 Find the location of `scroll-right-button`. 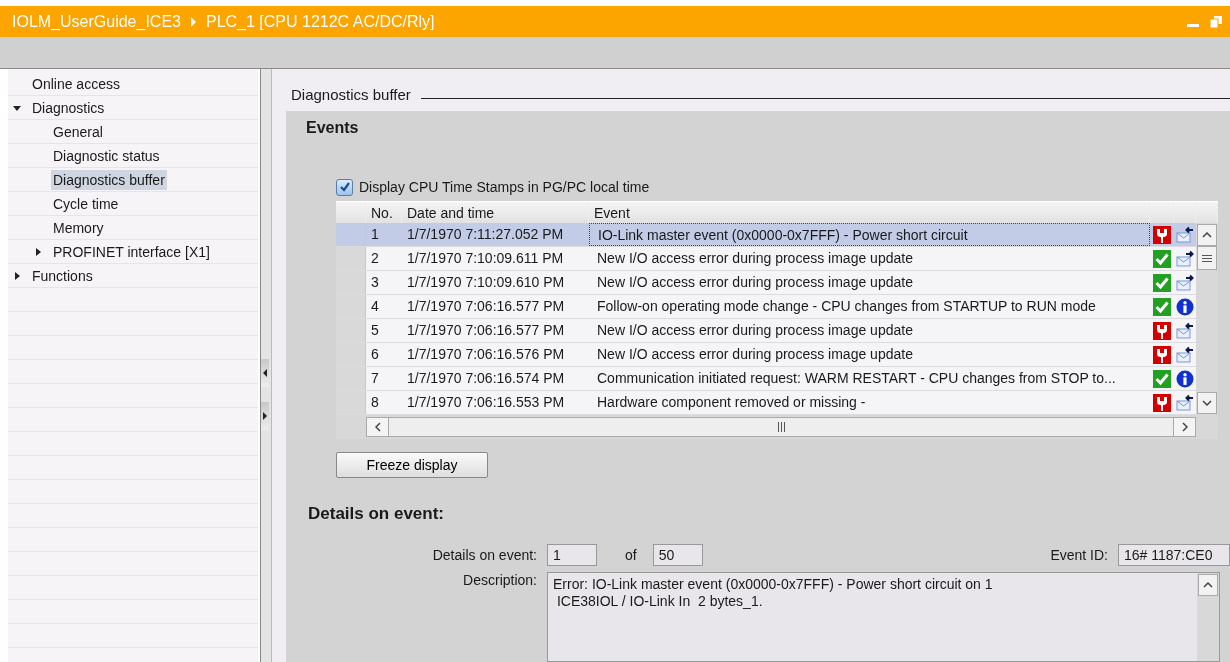

scroll-right-button is located at coordinates (1184, 427).